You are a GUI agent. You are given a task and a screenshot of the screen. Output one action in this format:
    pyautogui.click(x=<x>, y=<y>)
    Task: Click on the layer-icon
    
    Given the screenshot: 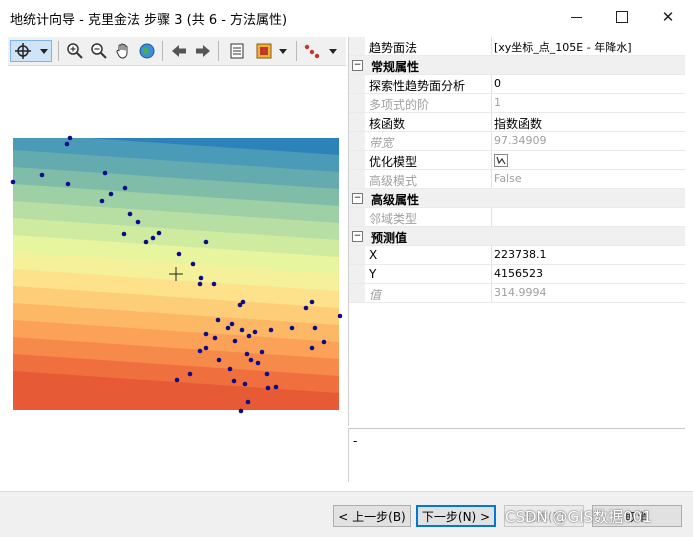 What is the action you would take?
    pyautogui.click(x=271, y=51)
    